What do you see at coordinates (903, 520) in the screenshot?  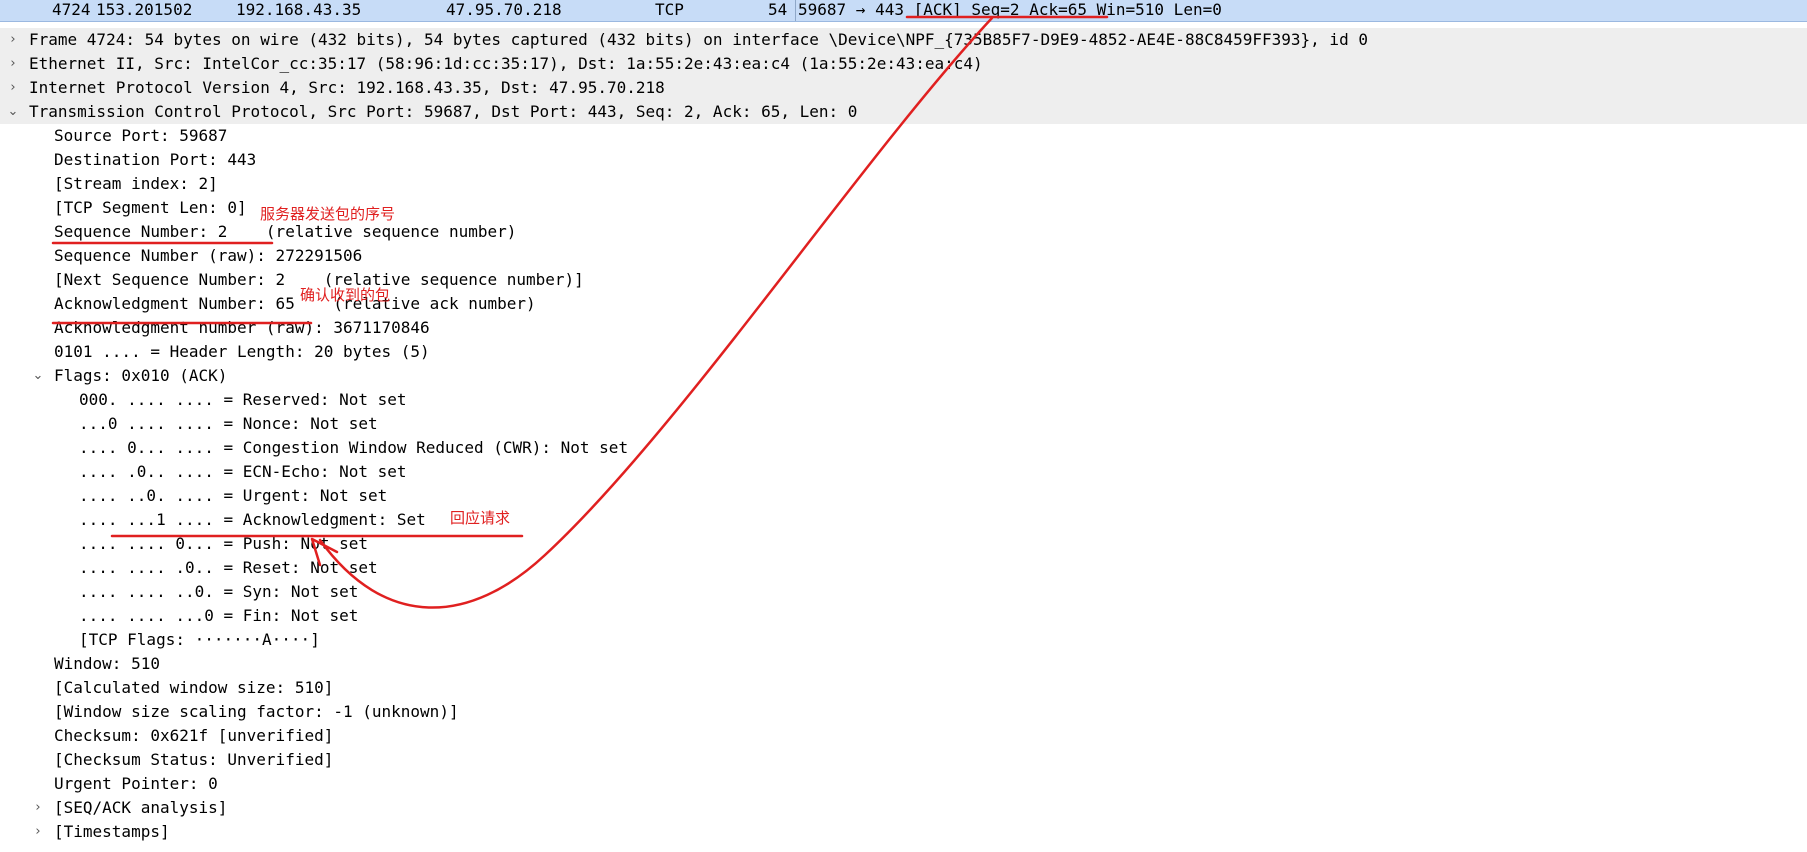 I see `tree-row-flag-ack: .... ...1 .... = Acknowledgment: Set` at bounding box center [903, 520].